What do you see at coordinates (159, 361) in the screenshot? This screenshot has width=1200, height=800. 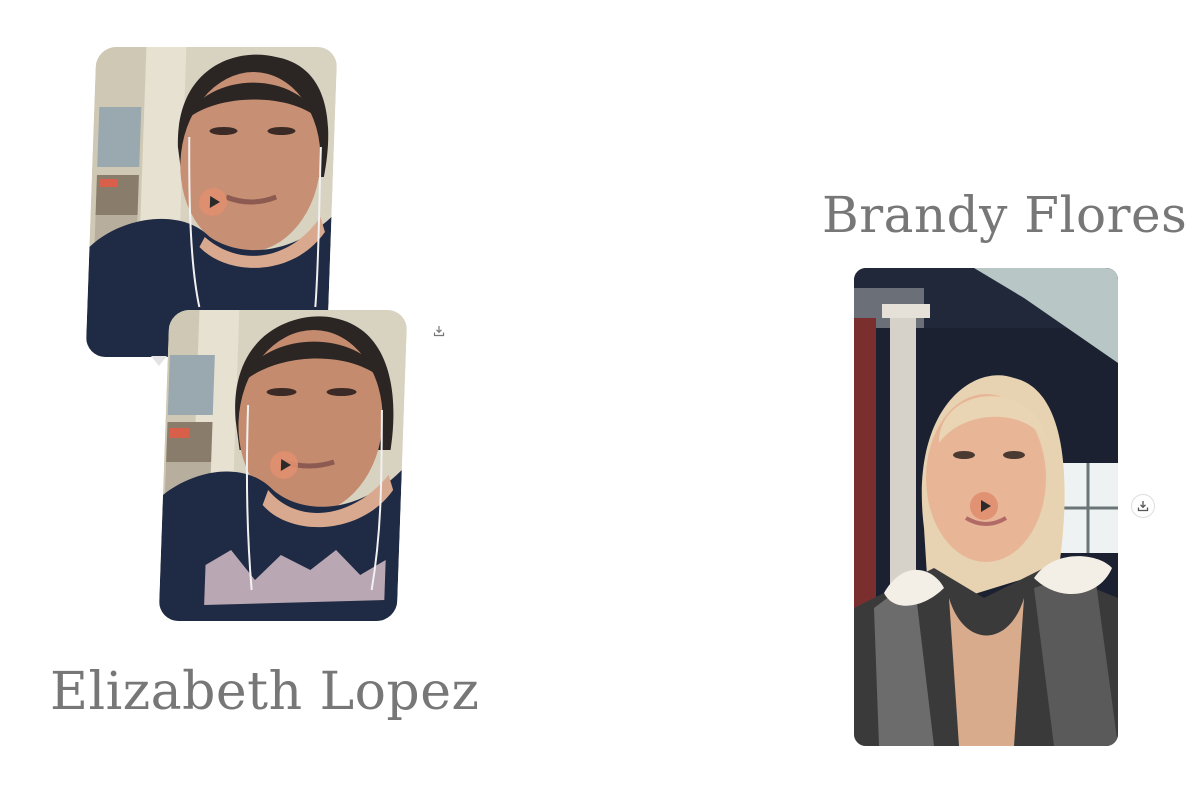 I see `stack-notch` at bounding box center [159, 361].